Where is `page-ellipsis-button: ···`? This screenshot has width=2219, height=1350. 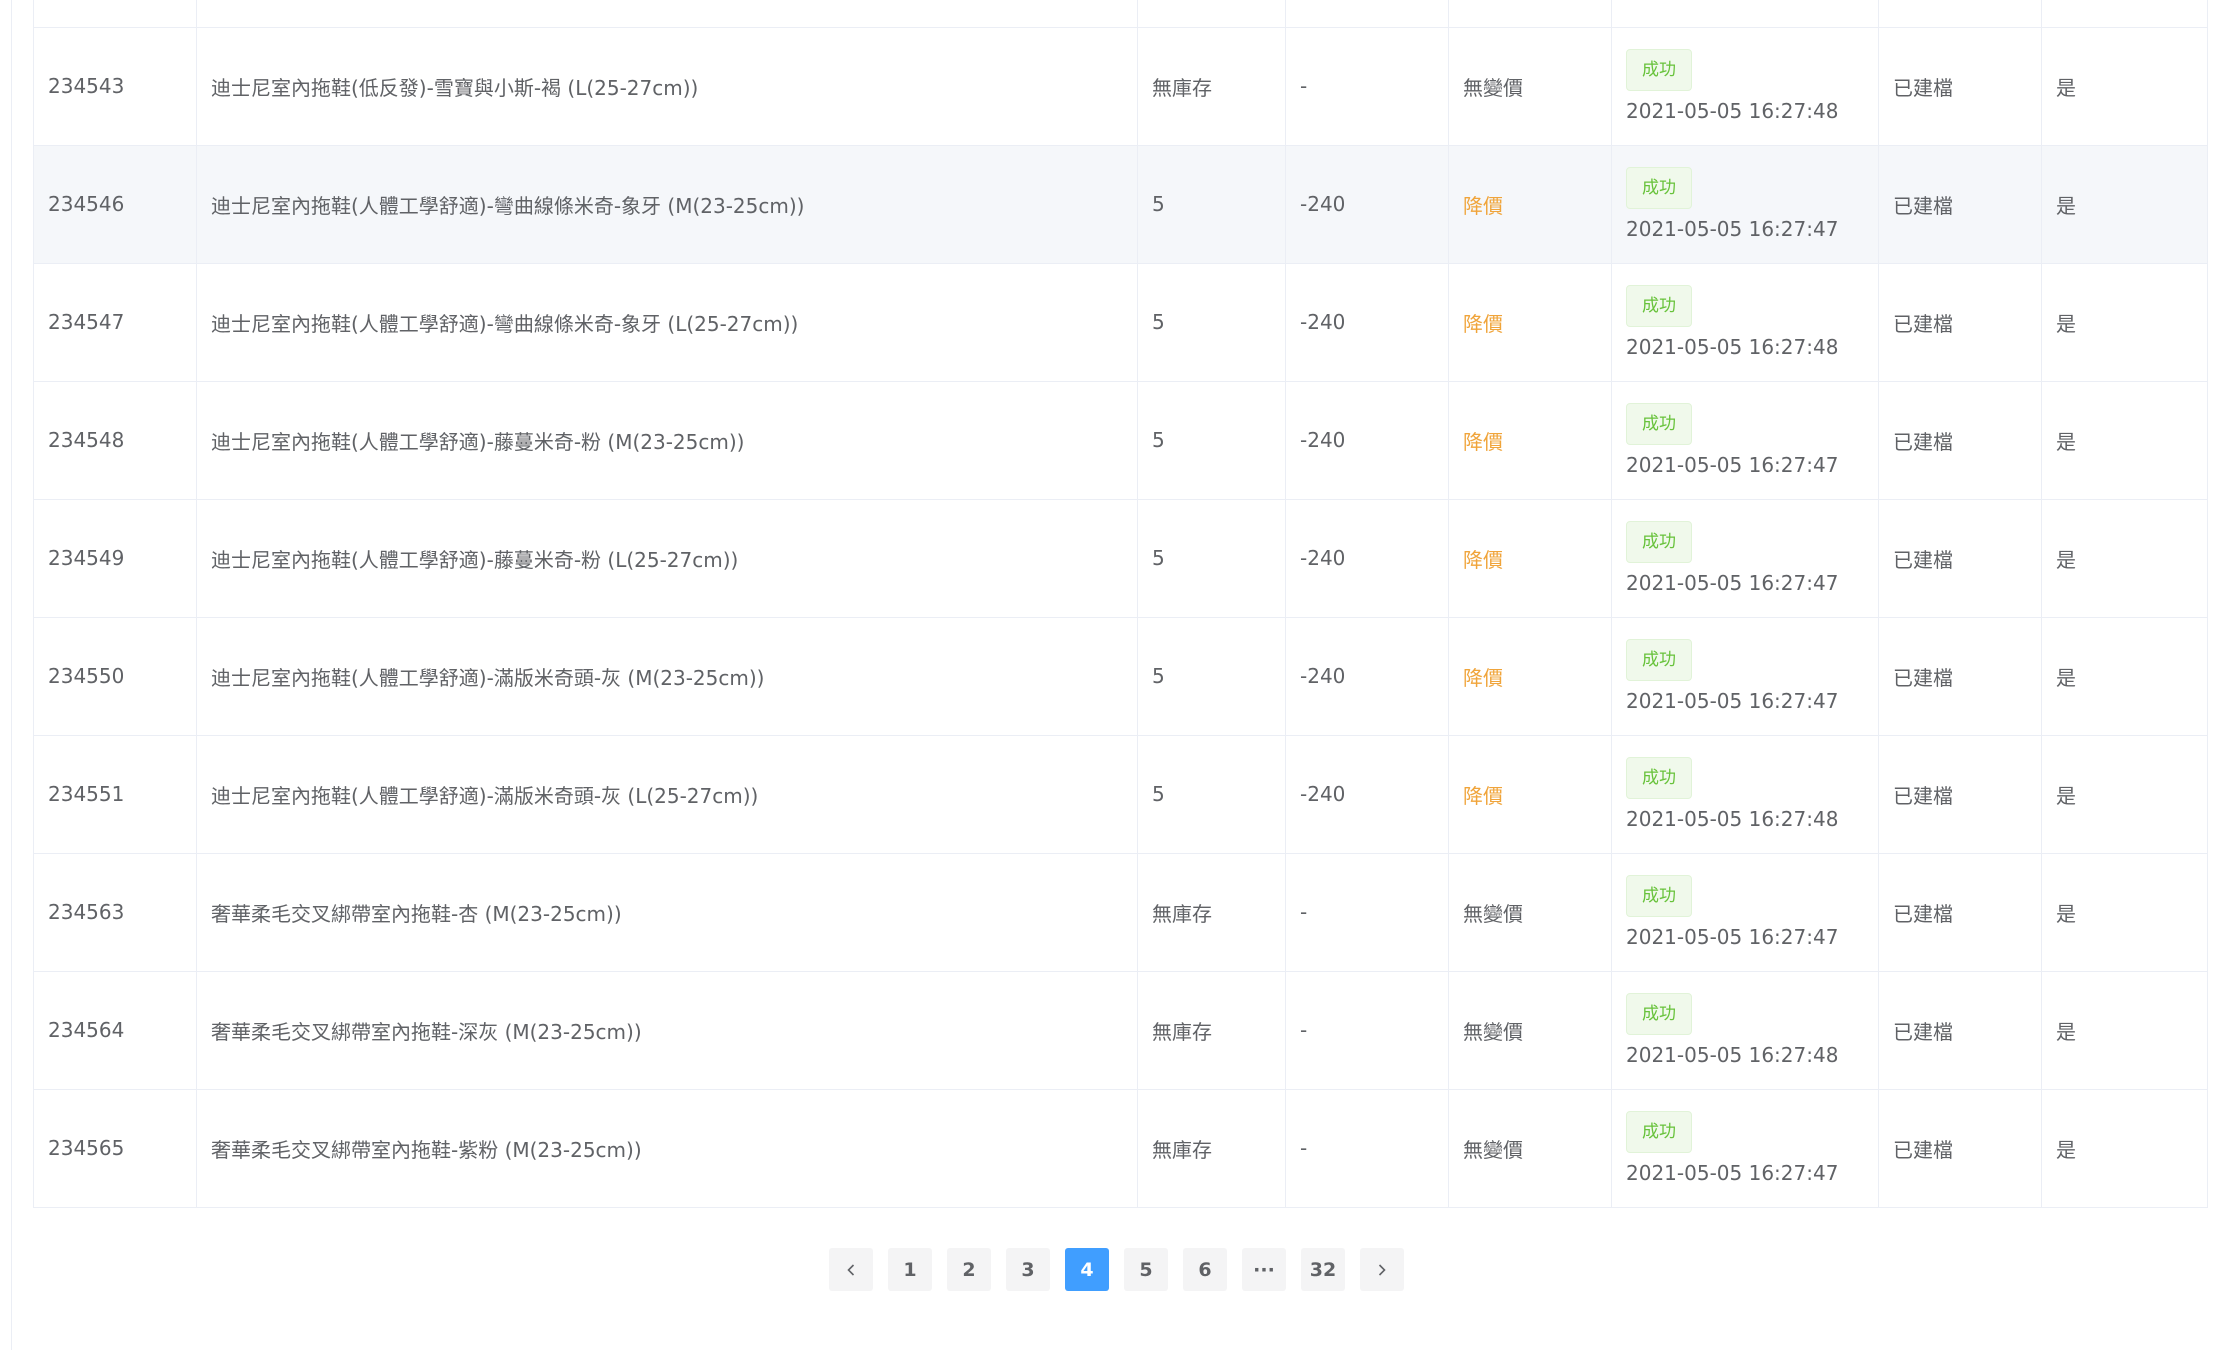
page-ellipsis-button: ··· is located at coordinates (1264, 1269).